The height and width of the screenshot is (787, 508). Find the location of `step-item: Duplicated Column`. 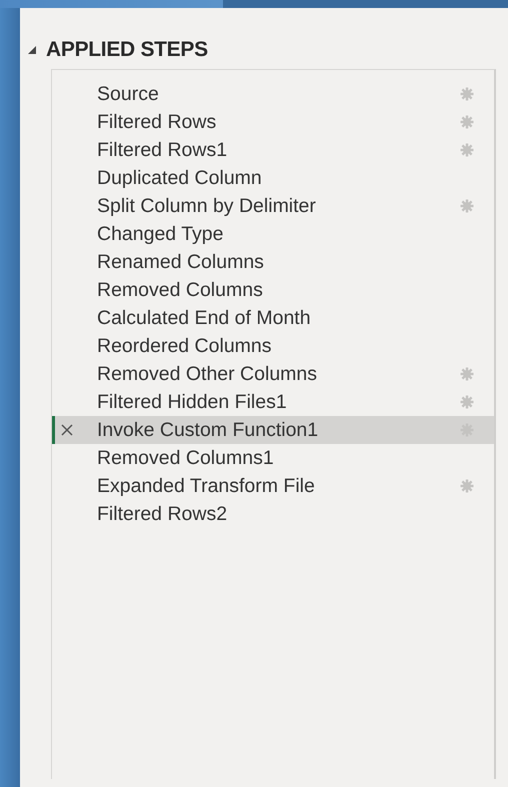

step-item: Duplicated Column is located at coordinates (273, 178).